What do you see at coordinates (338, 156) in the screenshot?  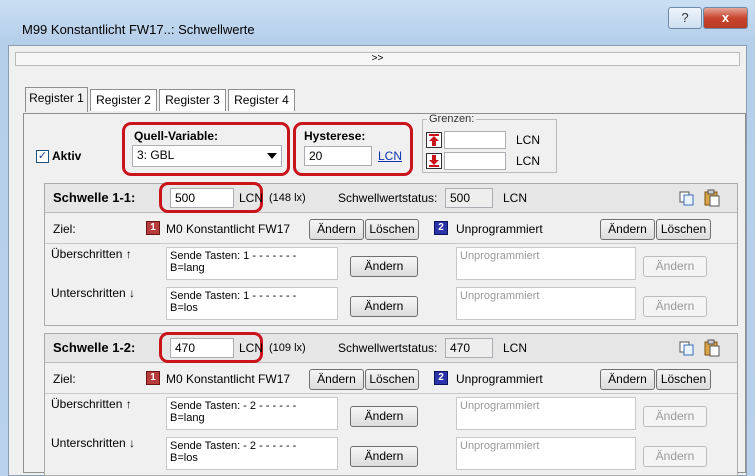 I see `hysterese-input: 20` at bounding box center [338, 156].